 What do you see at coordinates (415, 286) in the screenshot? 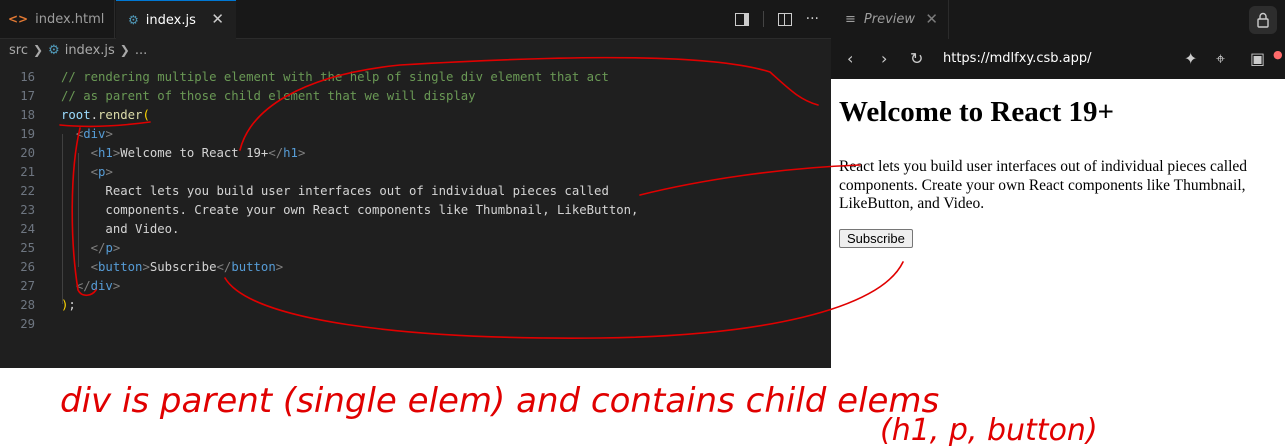
I see `code-line: 27 </div>` at bounding box center [415, 286].